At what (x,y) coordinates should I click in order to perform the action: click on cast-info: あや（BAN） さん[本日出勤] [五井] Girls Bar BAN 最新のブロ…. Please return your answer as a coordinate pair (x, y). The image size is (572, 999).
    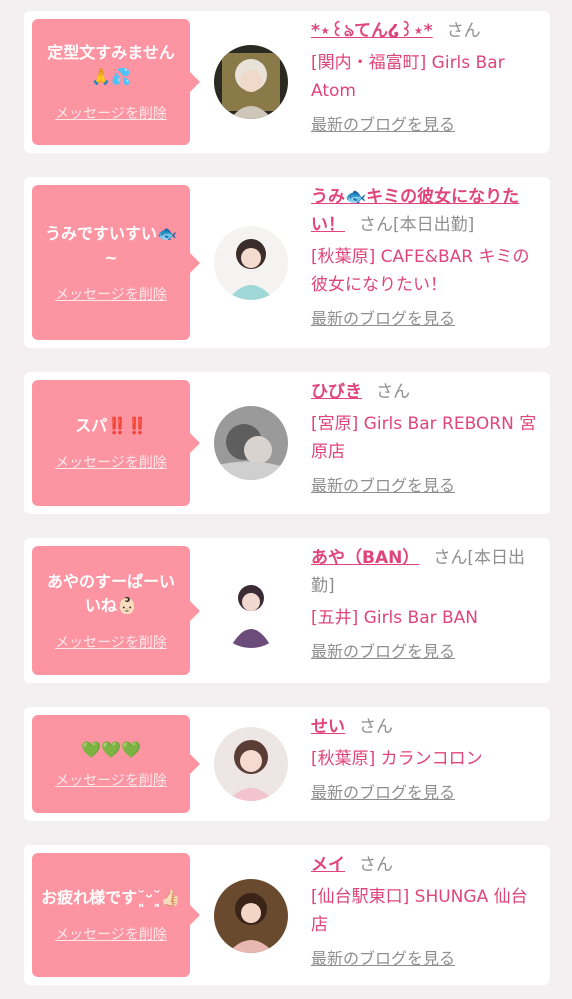
    Looking at the image, I should click on (427, 605).